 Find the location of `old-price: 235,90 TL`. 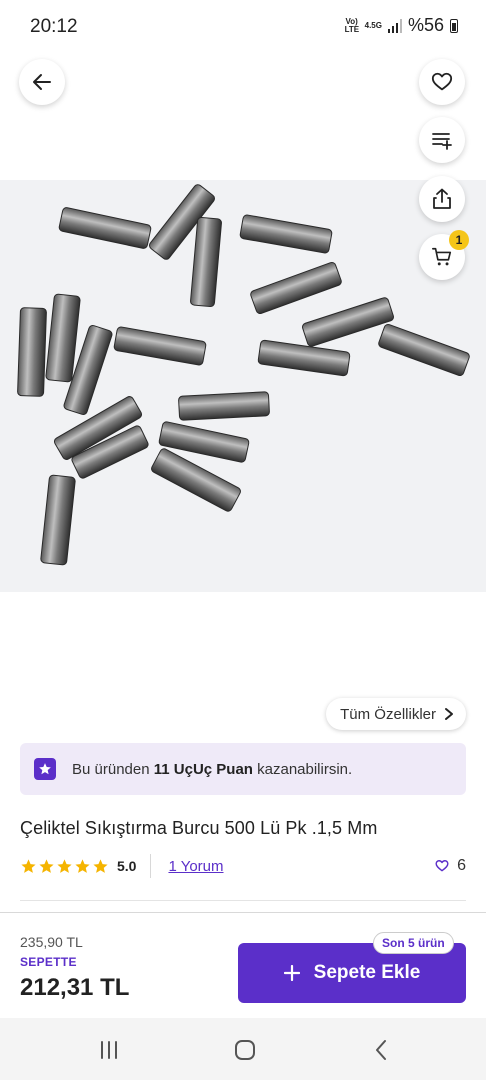

old-price: 235,90 TL is located at coordinates (51, 942).